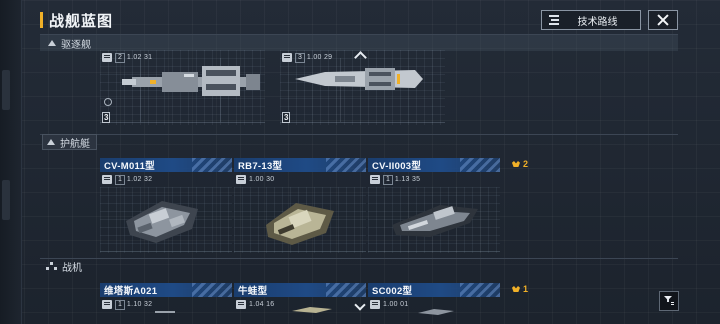 The height and width of the screenshot is (324, 720). I want to click on stat-value: 1.00 01, so click(396, 304).